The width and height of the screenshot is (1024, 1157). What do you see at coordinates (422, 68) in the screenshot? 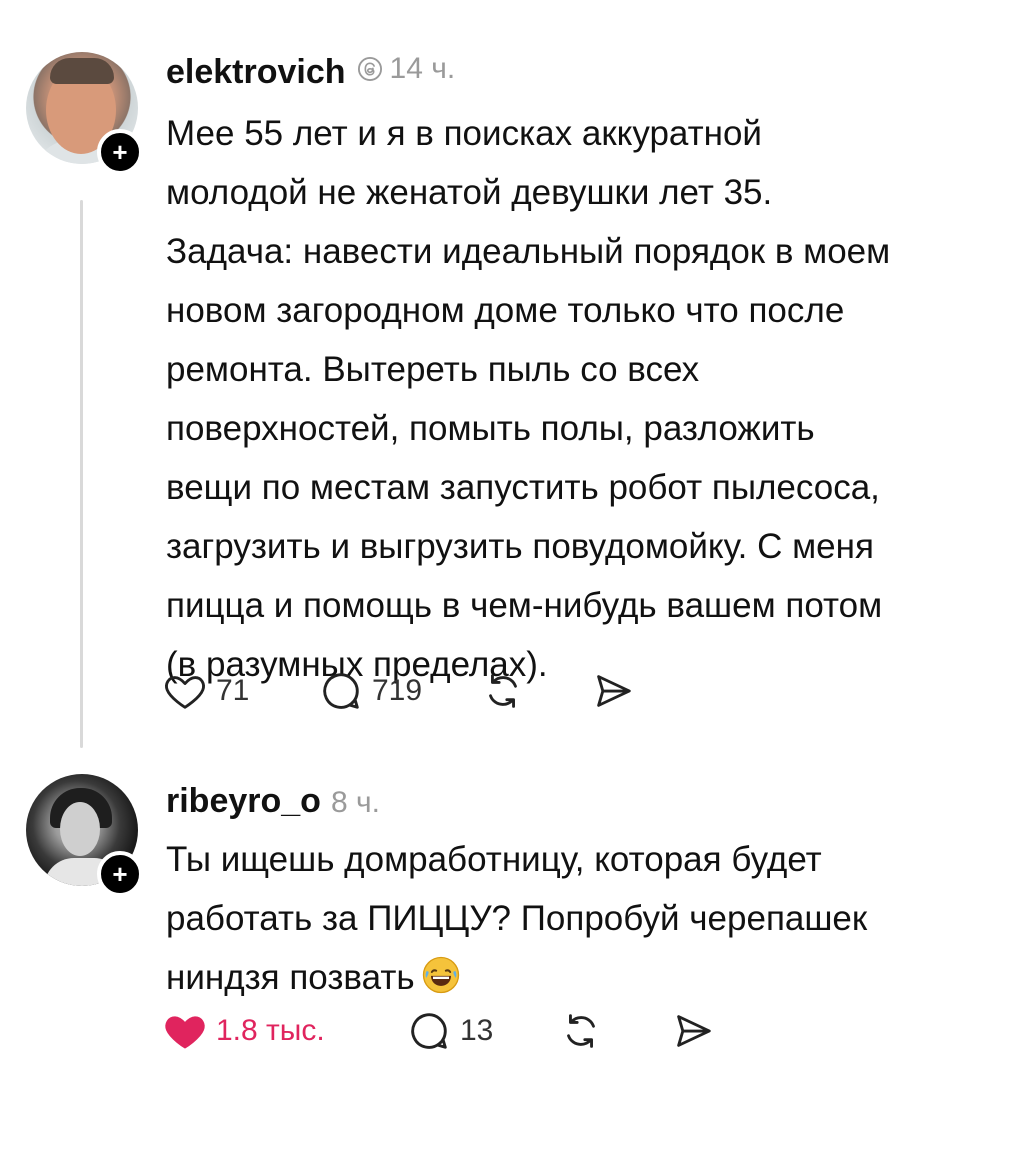
I see `time-label: 14 ч.` at bounding box center [422, 68].